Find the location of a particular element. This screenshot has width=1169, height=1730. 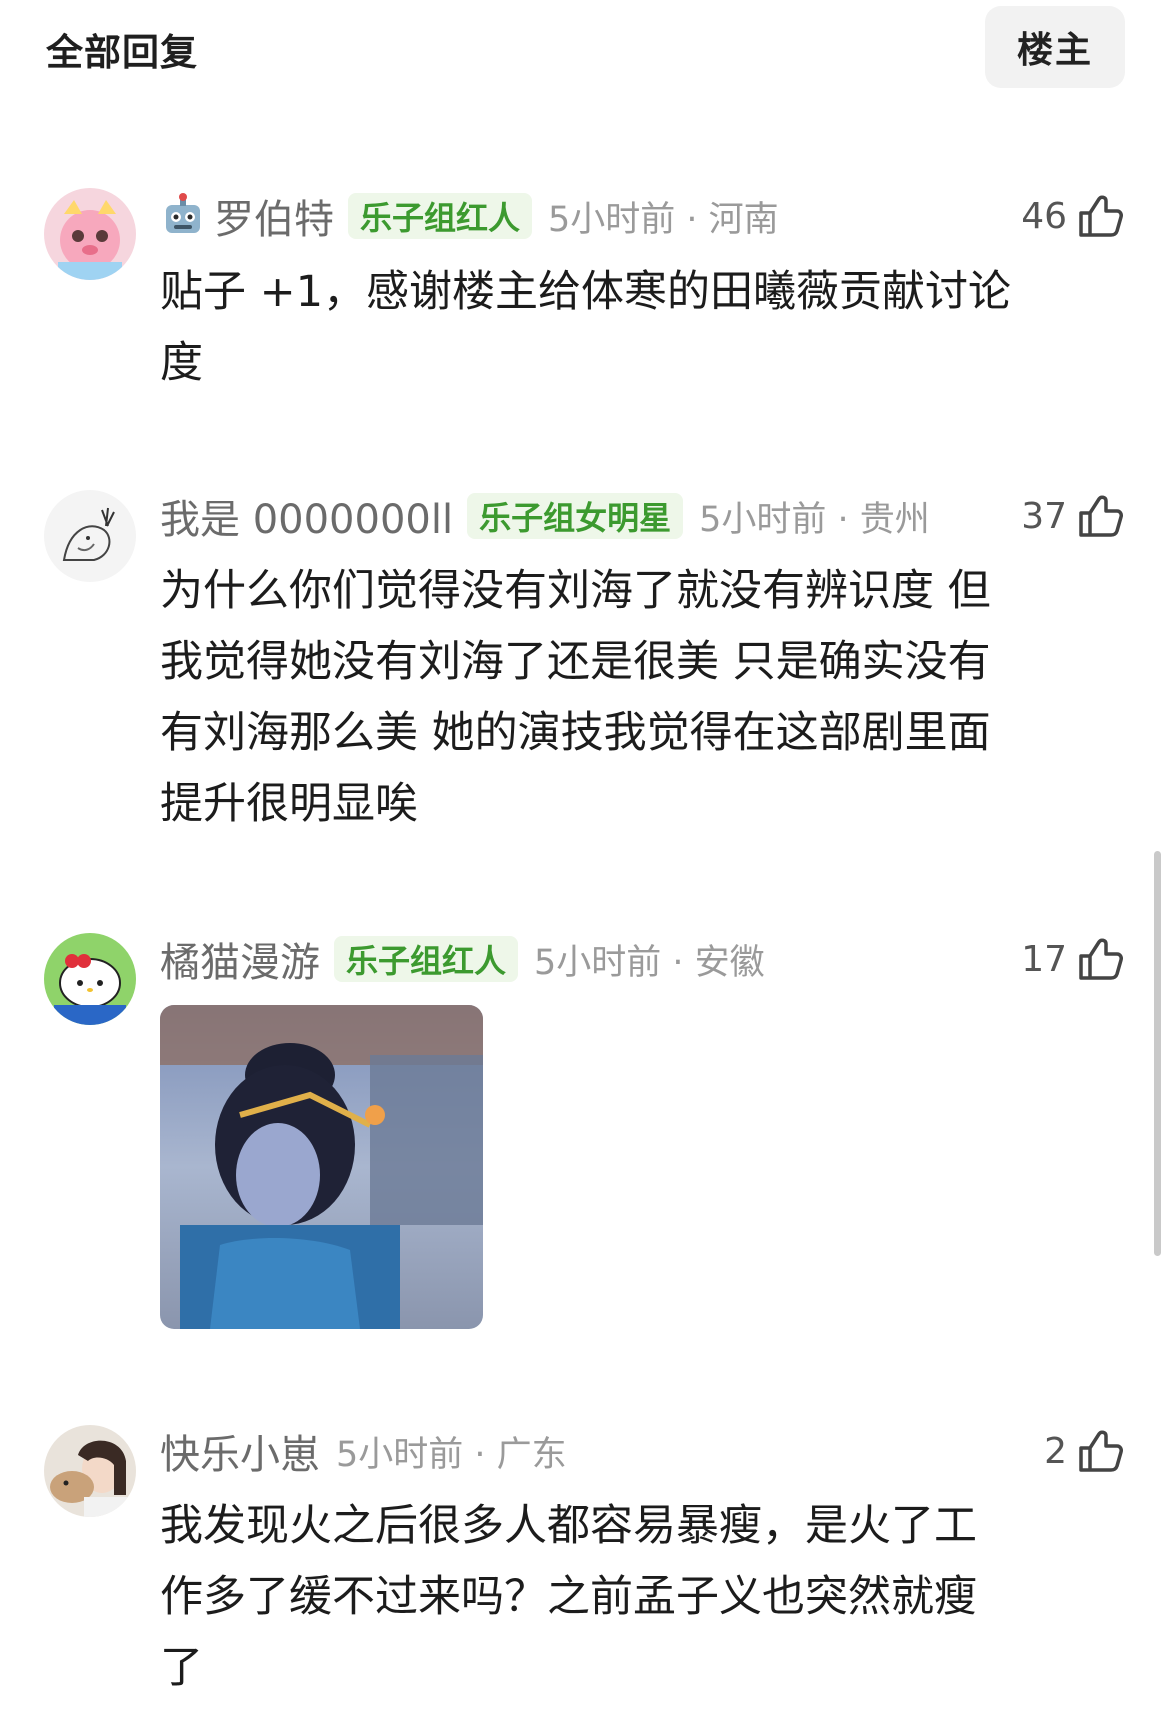

like-button: 46 is located at coordinates (1073, 216).